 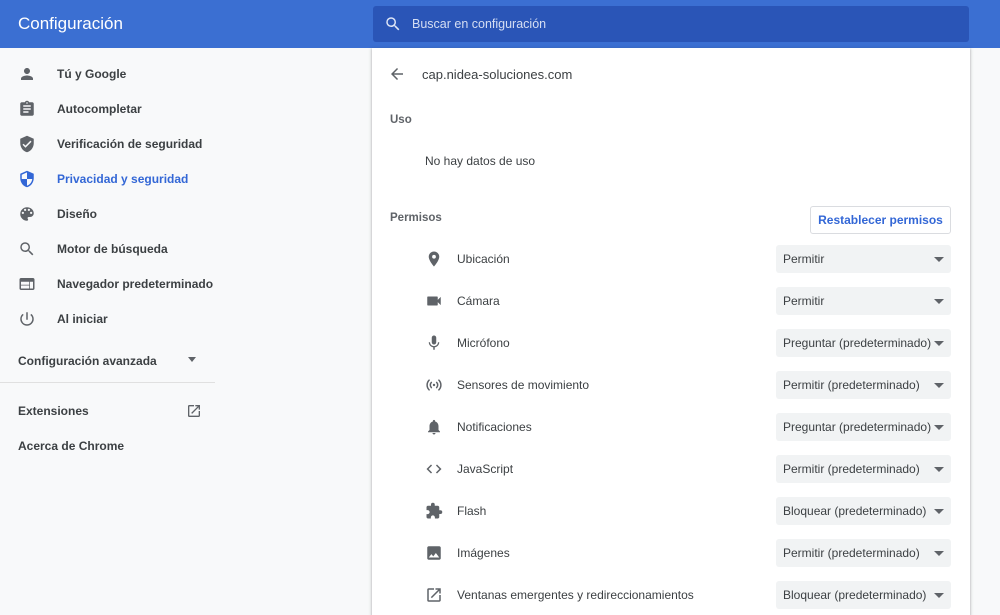 What do you see at coordinates (27, 74) in the screenshot?
I see `person-icon` at bounding box center [27, 74].